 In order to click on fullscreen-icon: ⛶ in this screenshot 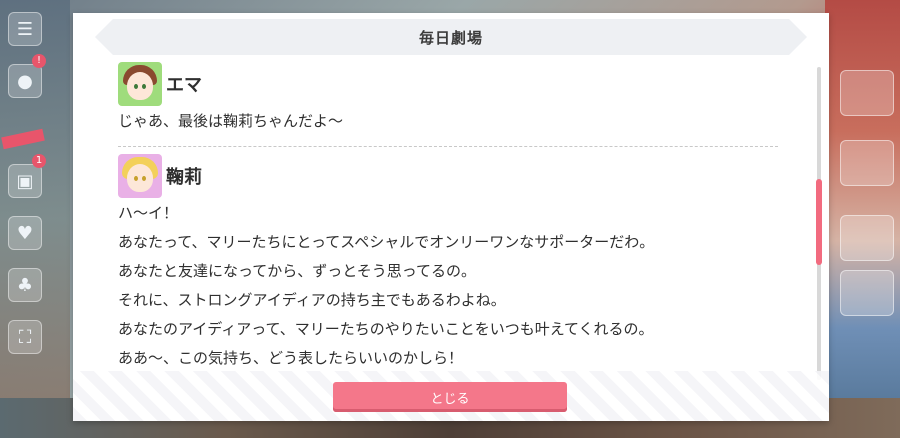, I will do `click(25, 337)`.